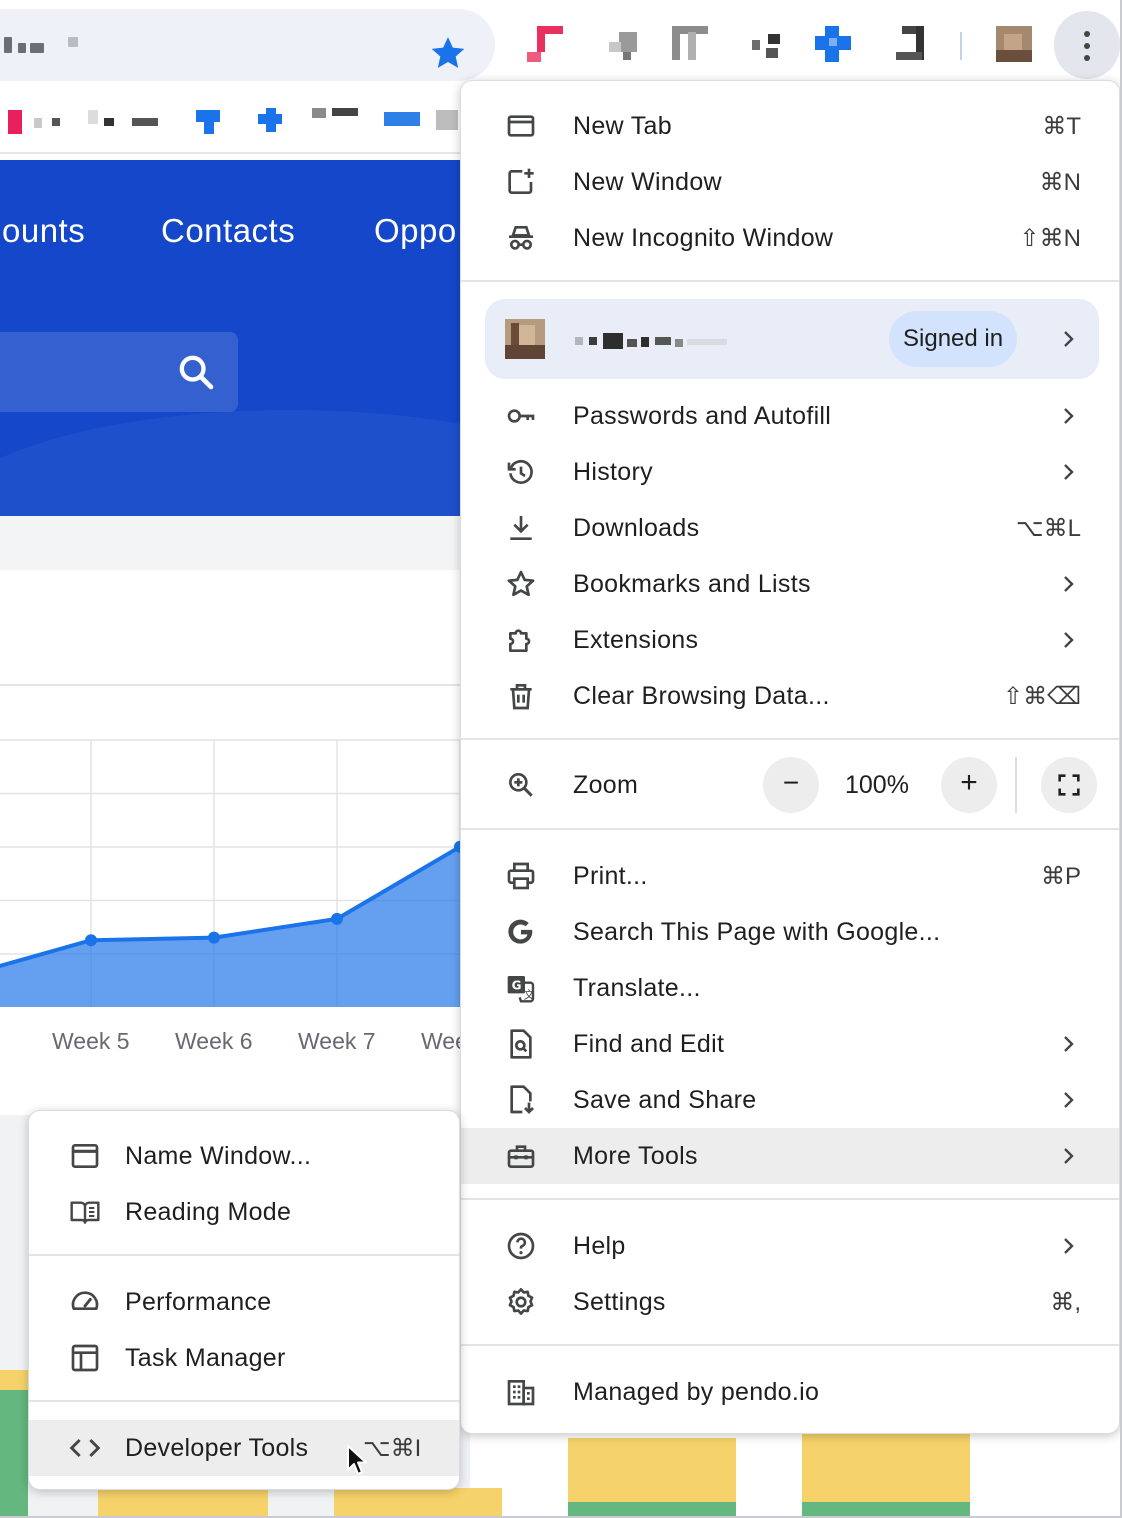  Describe the element at coordinates (43, 231) in the screenshot. I see `nav-link-accounts: ounts` at that location.